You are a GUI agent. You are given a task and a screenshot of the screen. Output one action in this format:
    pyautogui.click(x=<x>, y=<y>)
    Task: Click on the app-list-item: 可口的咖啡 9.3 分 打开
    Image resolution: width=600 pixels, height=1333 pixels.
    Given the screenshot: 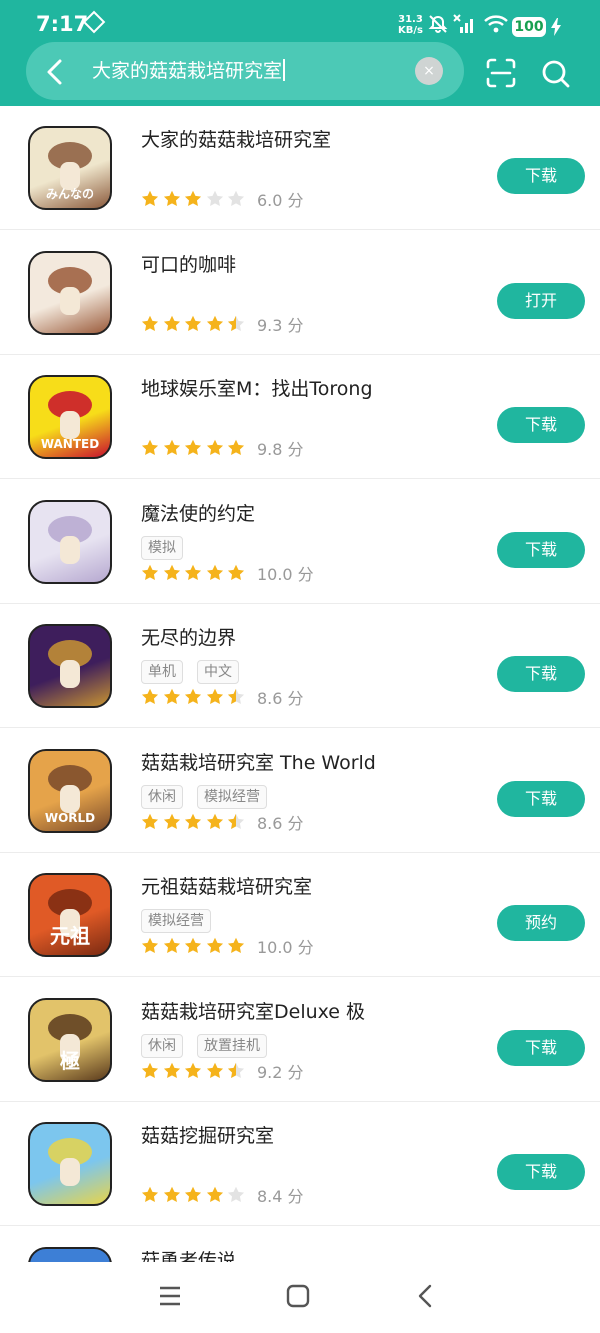 What is the action you would take?
    pyautogui.click(x=300, y=293)
    